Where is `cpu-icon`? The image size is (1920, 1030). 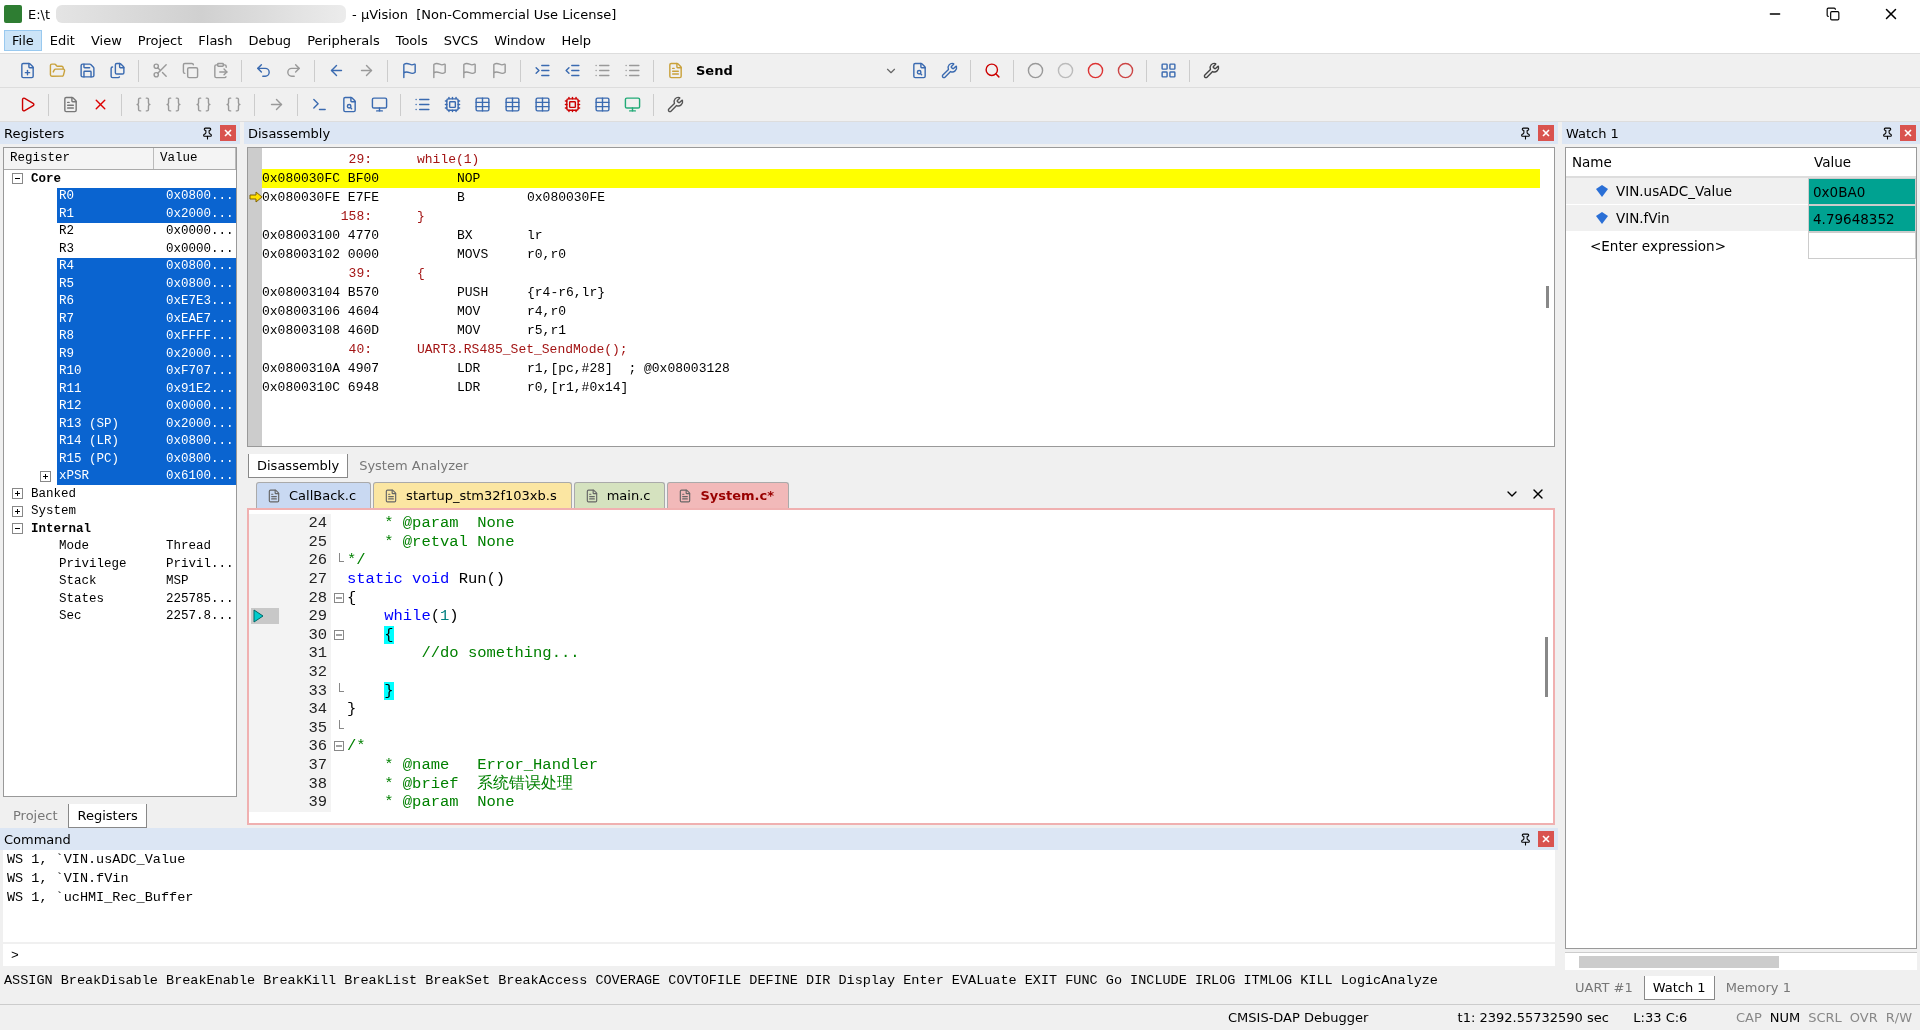 cpu-icon is located at coordinates (452, 104).